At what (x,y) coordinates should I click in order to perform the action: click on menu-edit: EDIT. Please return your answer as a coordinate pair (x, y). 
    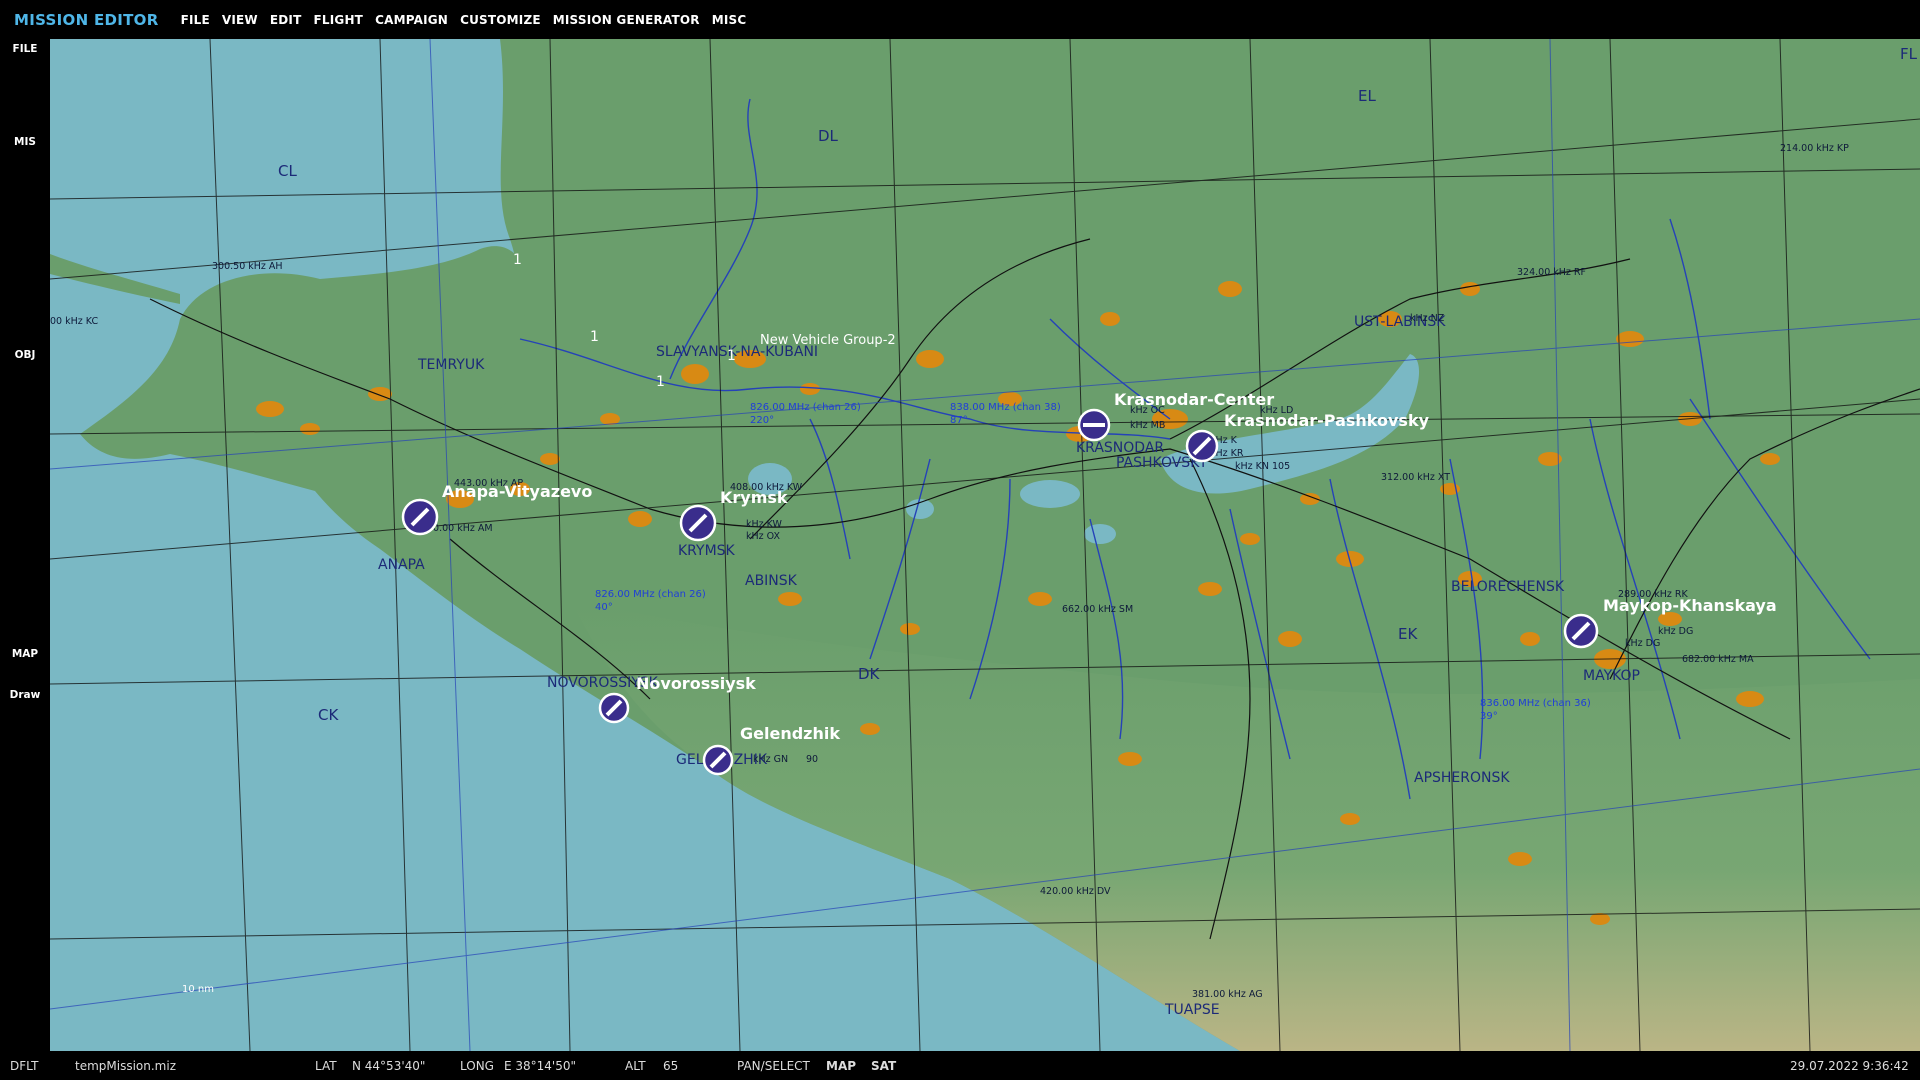
    Looking at the image, I should click on (286, 20).